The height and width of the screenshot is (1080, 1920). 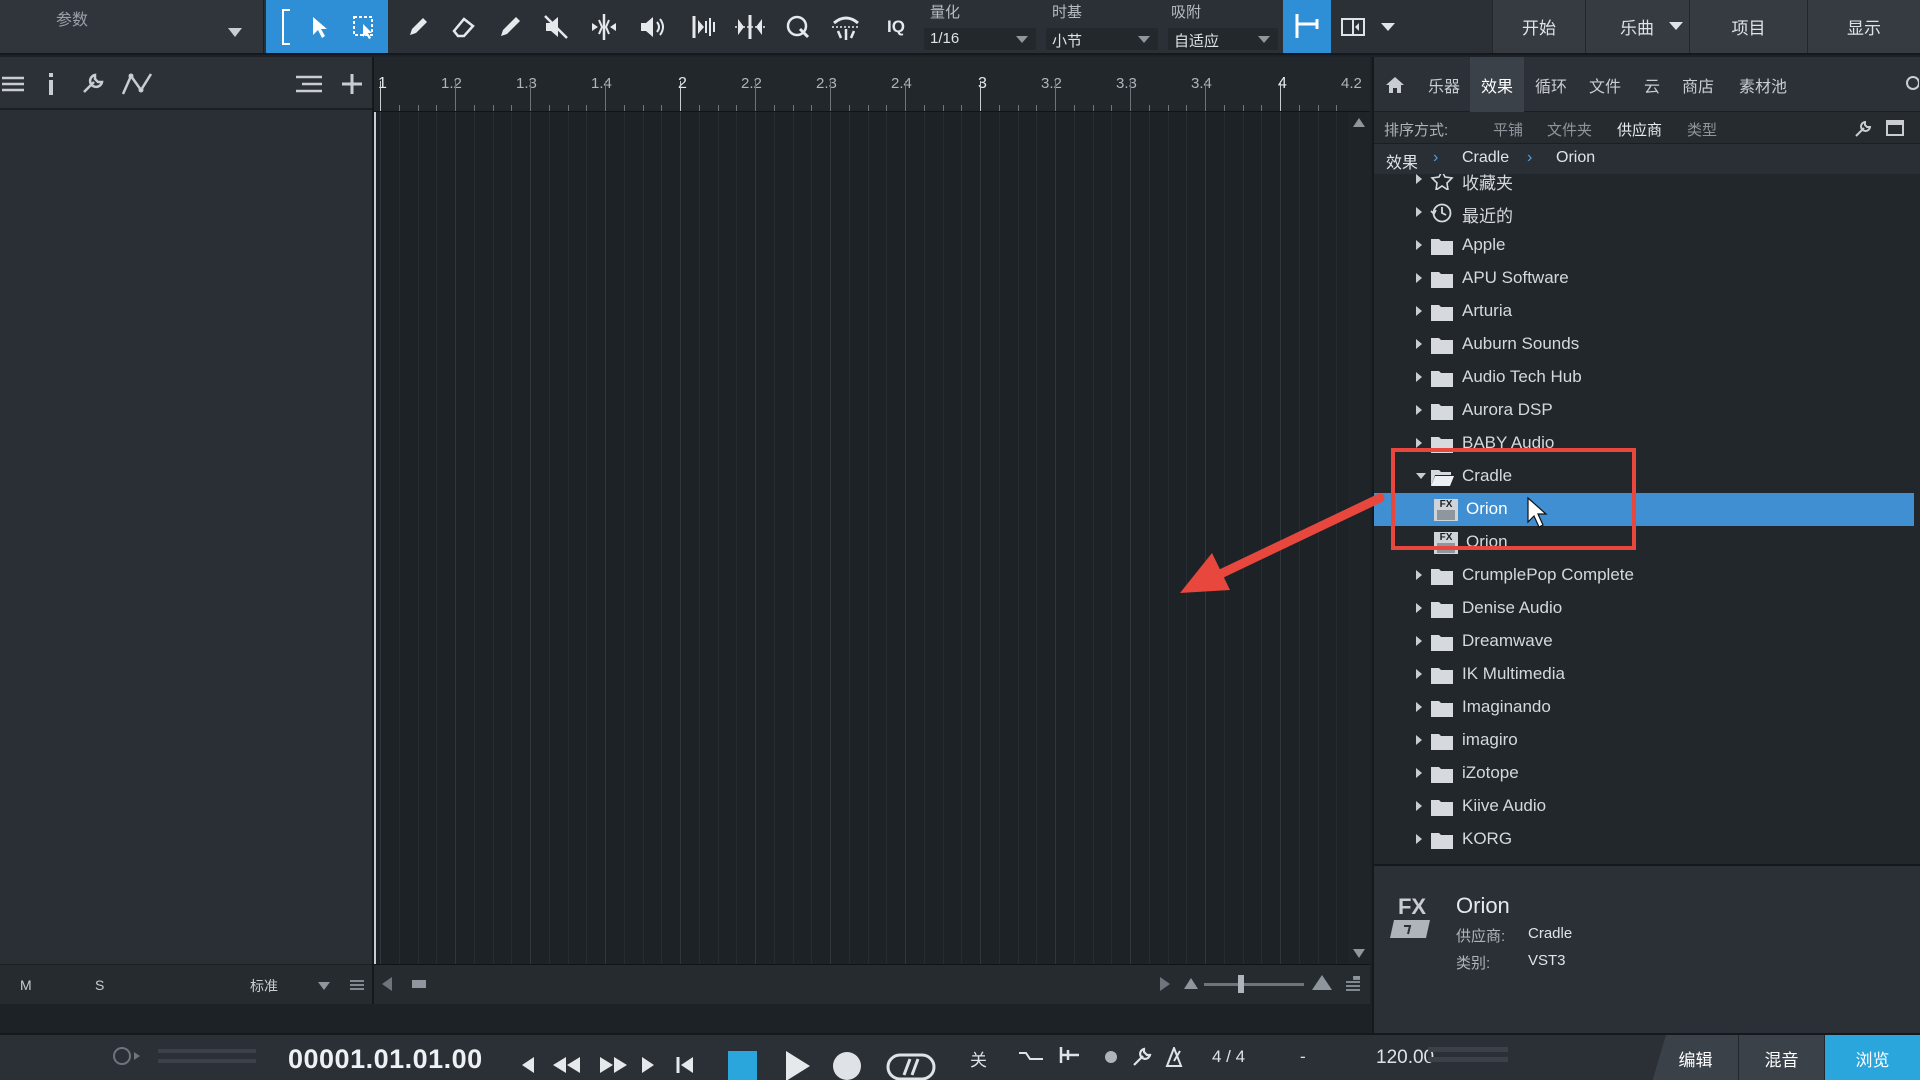 What do you see at coordinates (1388, 26) in the screenshot?
I see `chevron-down-icon` at bounding box center [1388, 26].